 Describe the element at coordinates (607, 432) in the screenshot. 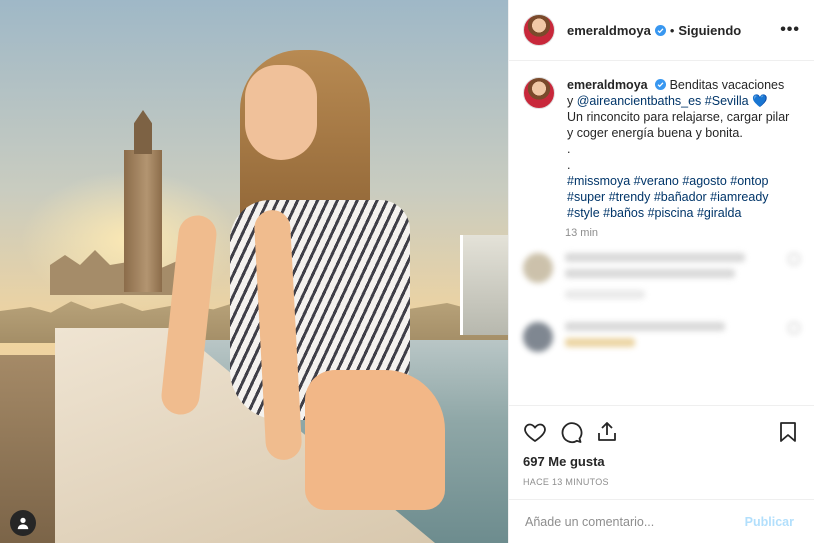

I see `share-icon` at that location.